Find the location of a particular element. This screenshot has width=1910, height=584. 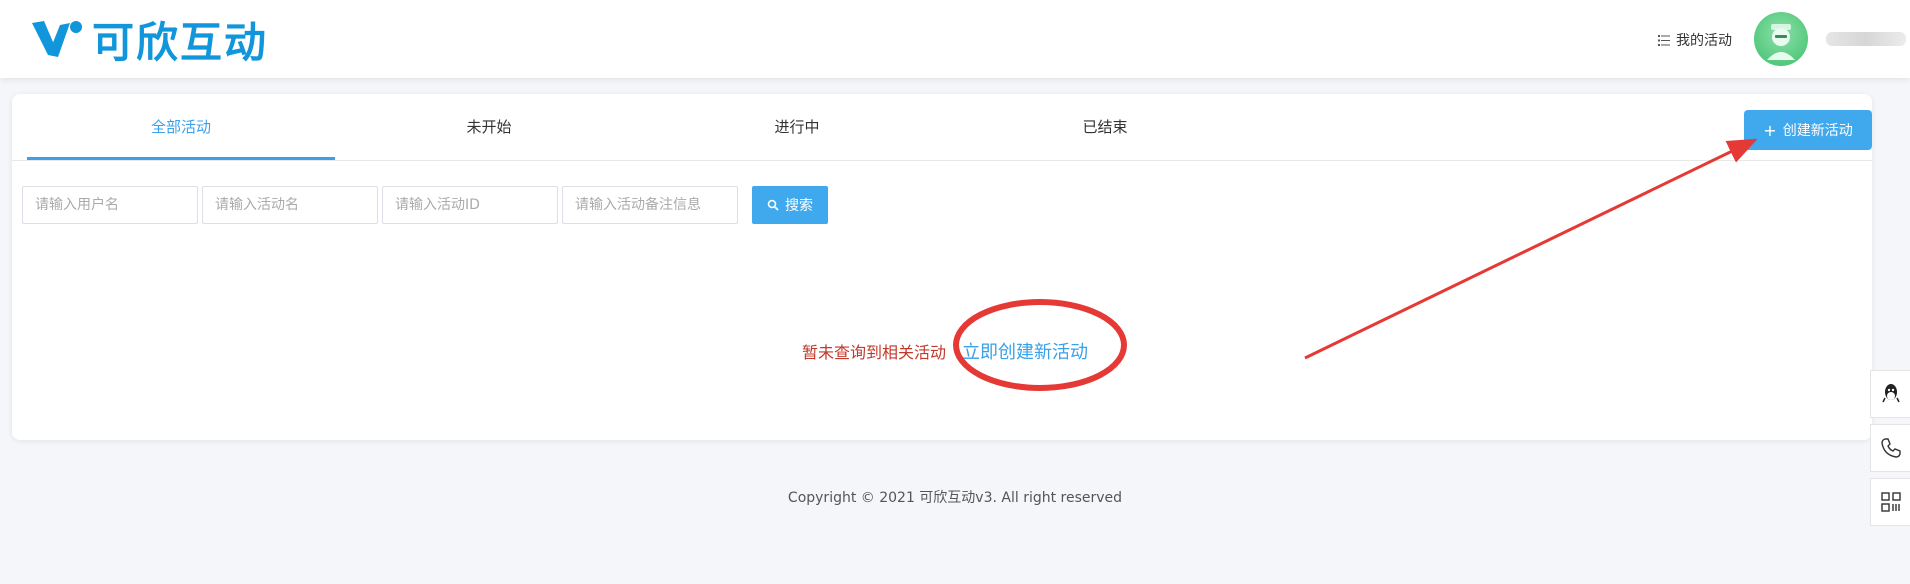

qq-icon is located at coordinates (1891, 393).